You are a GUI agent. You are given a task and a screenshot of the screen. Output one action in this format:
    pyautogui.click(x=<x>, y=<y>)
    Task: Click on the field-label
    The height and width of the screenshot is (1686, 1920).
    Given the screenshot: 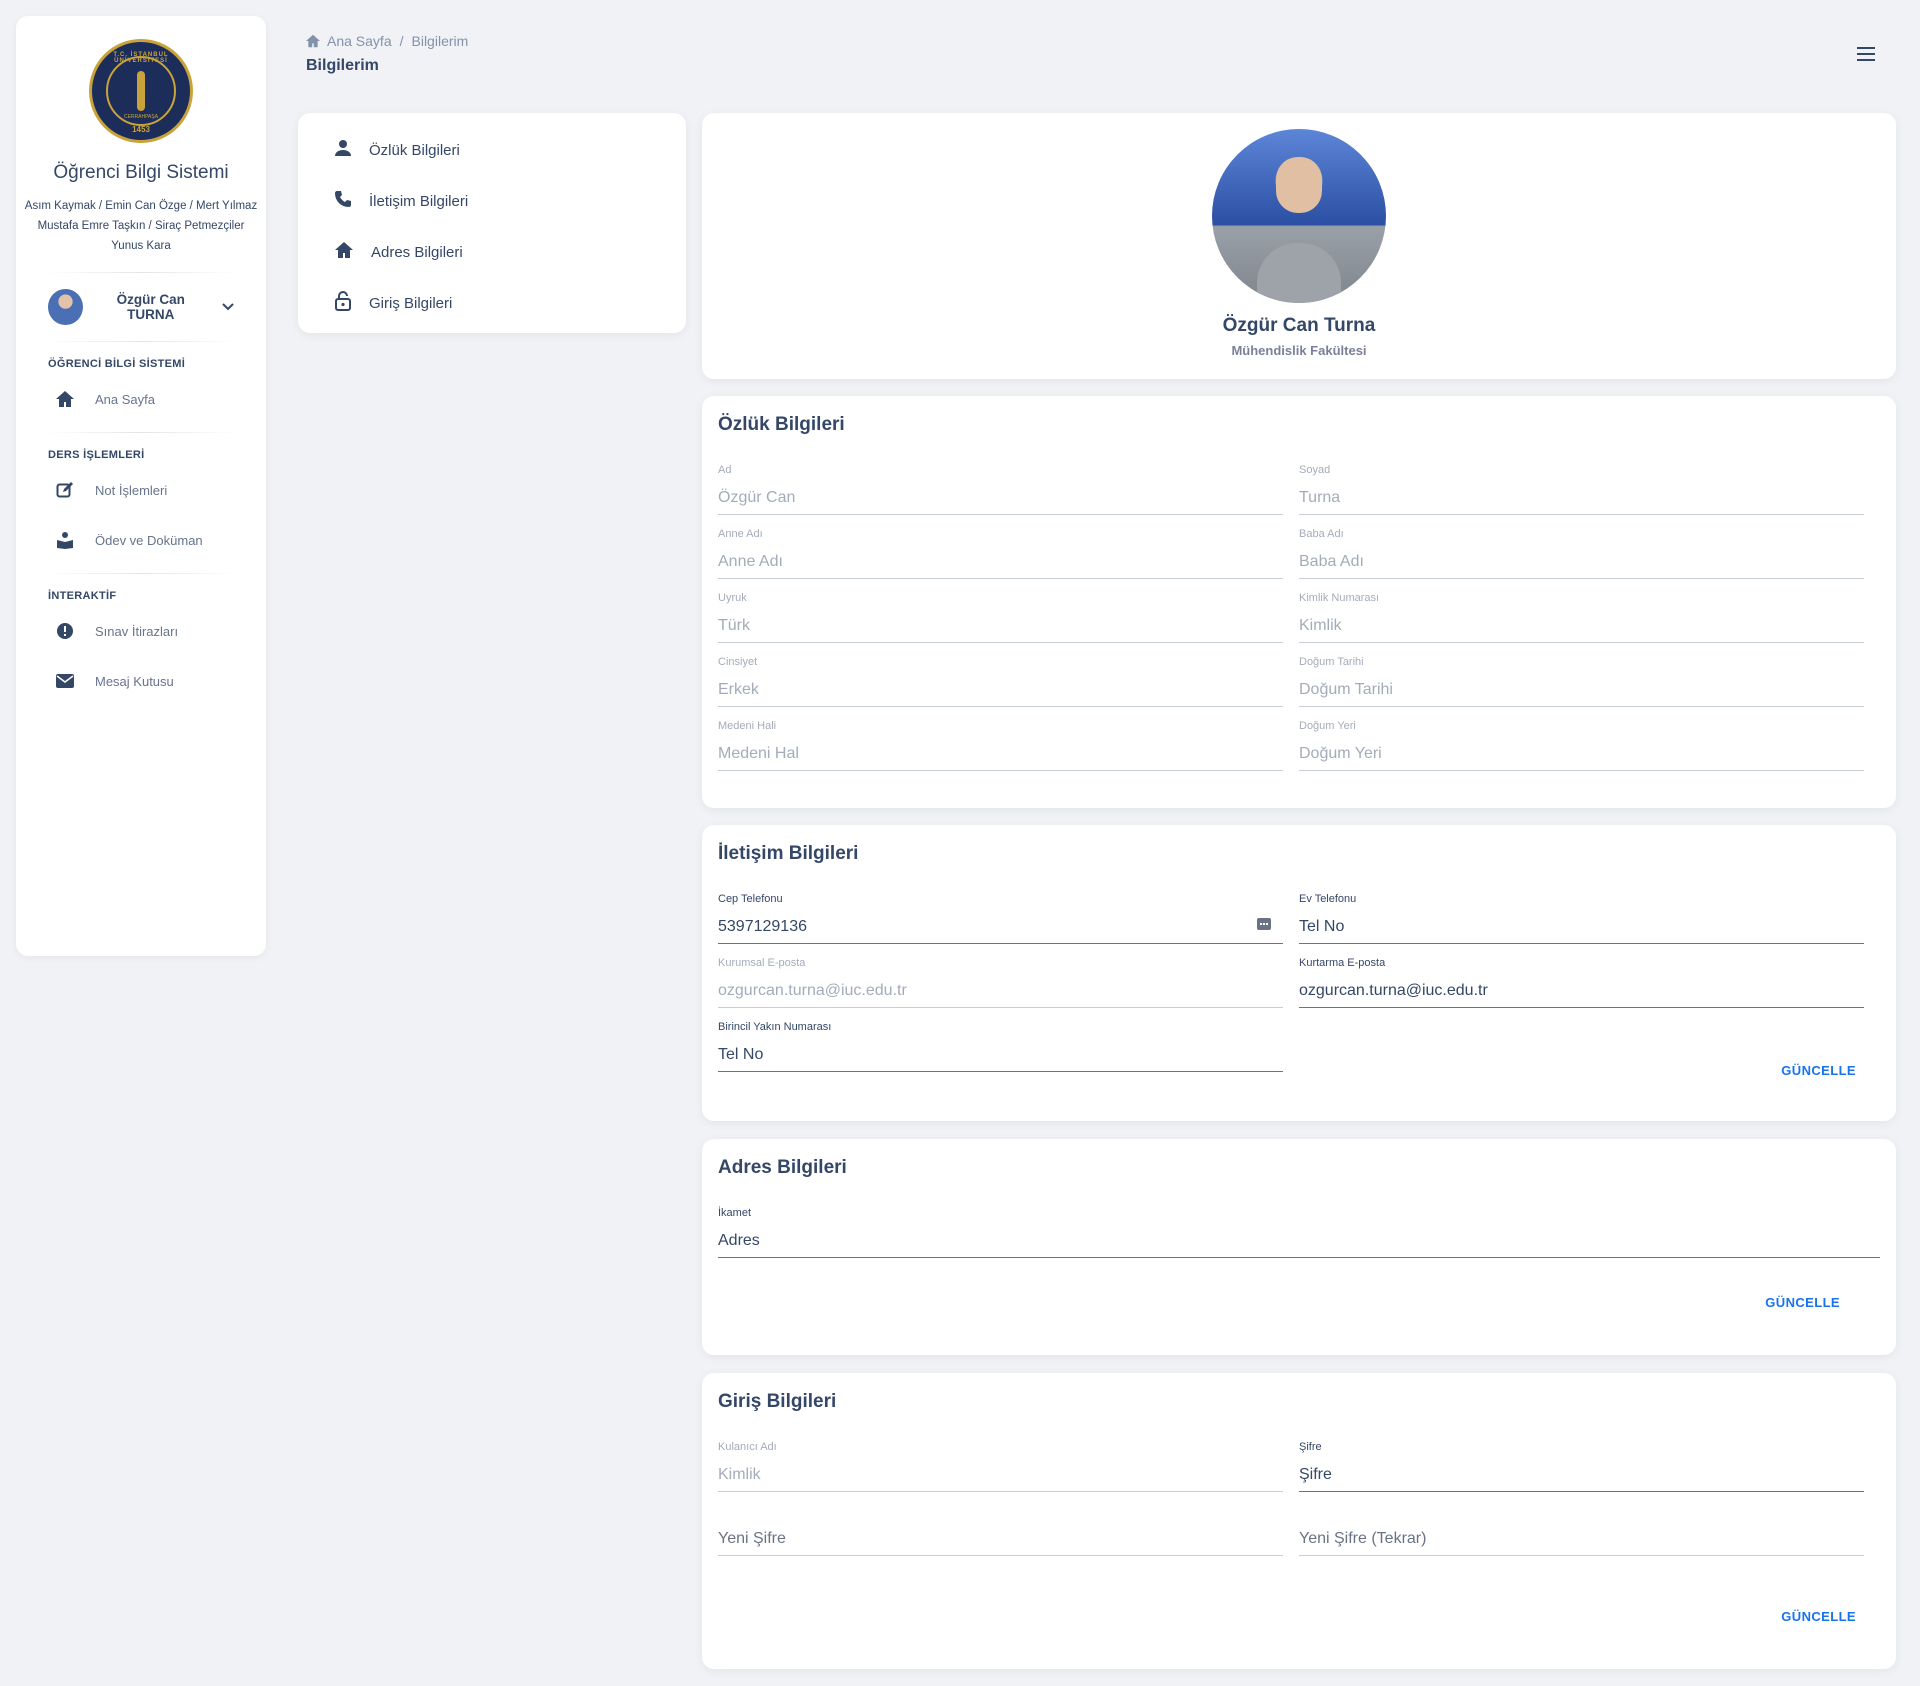 What is the action you would take?
    pyautogui.click(x=1000, y=1512)
    